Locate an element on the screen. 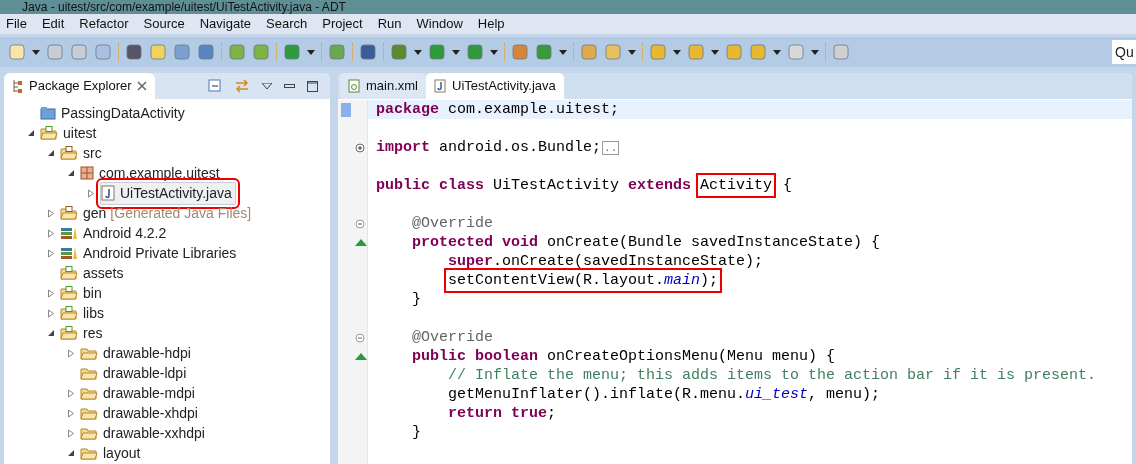  tree-item: Android 4.2.2 is located at coordinates (125, 233).